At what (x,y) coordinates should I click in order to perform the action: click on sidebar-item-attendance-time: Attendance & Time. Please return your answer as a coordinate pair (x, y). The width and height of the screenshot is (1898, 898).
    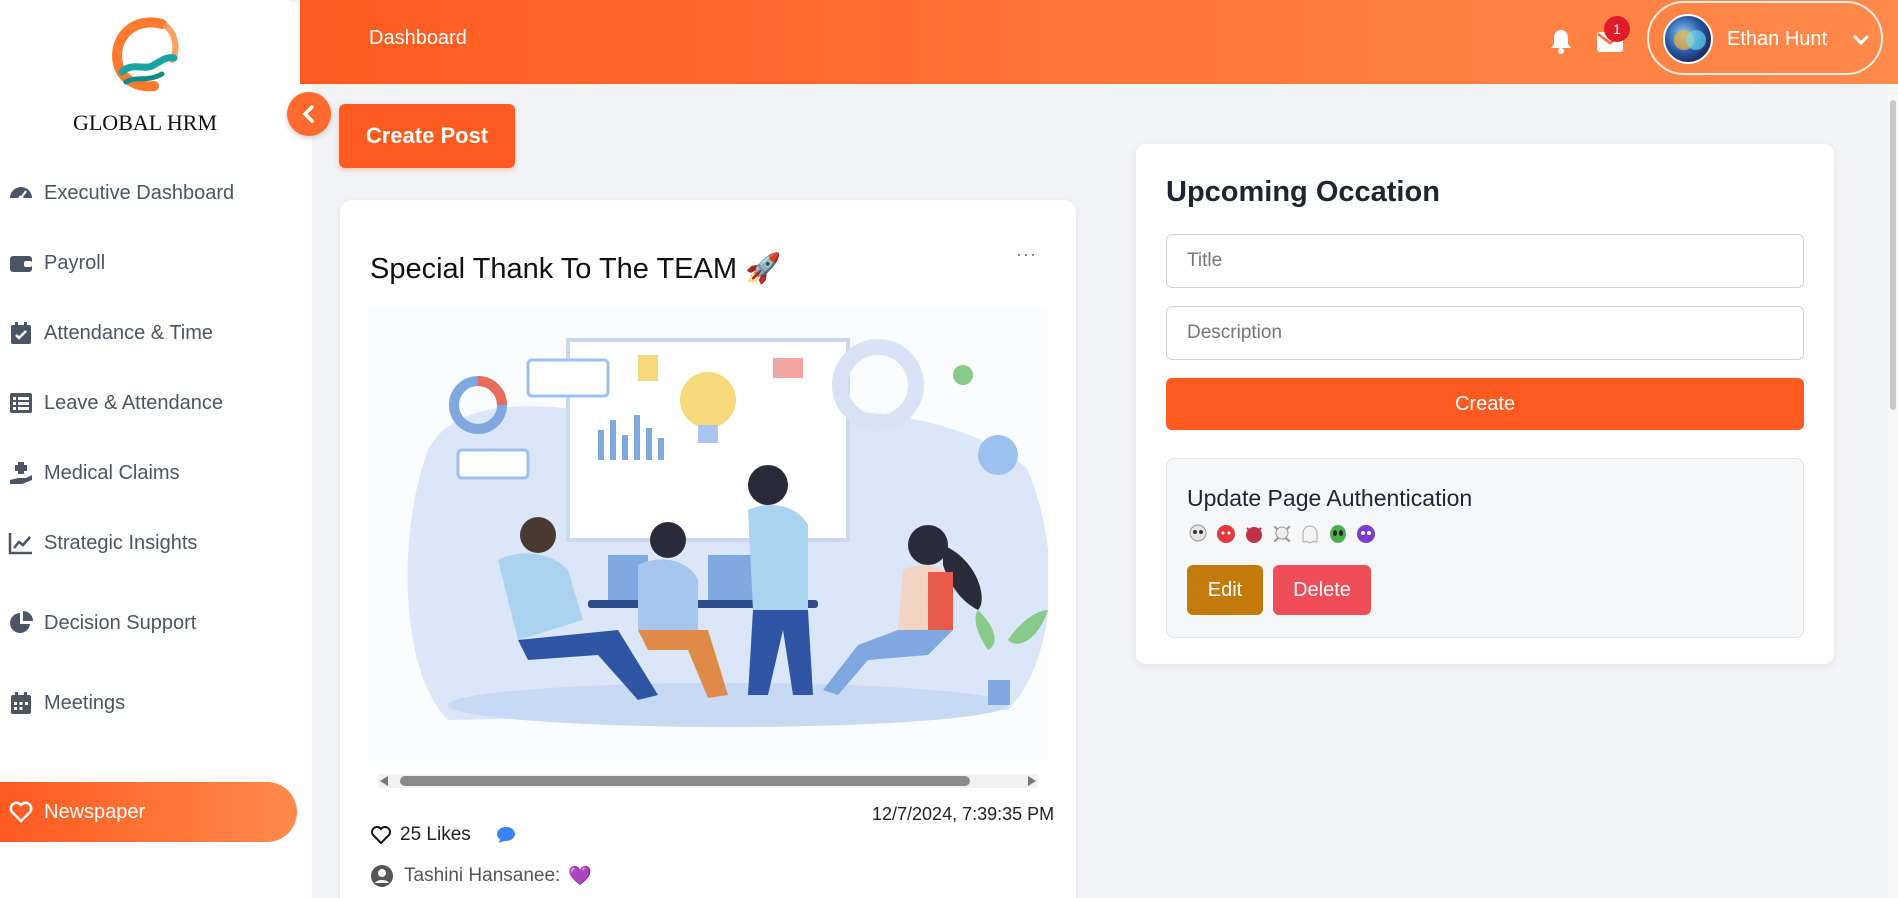
    Looking at the image, I should click on (110, 333).